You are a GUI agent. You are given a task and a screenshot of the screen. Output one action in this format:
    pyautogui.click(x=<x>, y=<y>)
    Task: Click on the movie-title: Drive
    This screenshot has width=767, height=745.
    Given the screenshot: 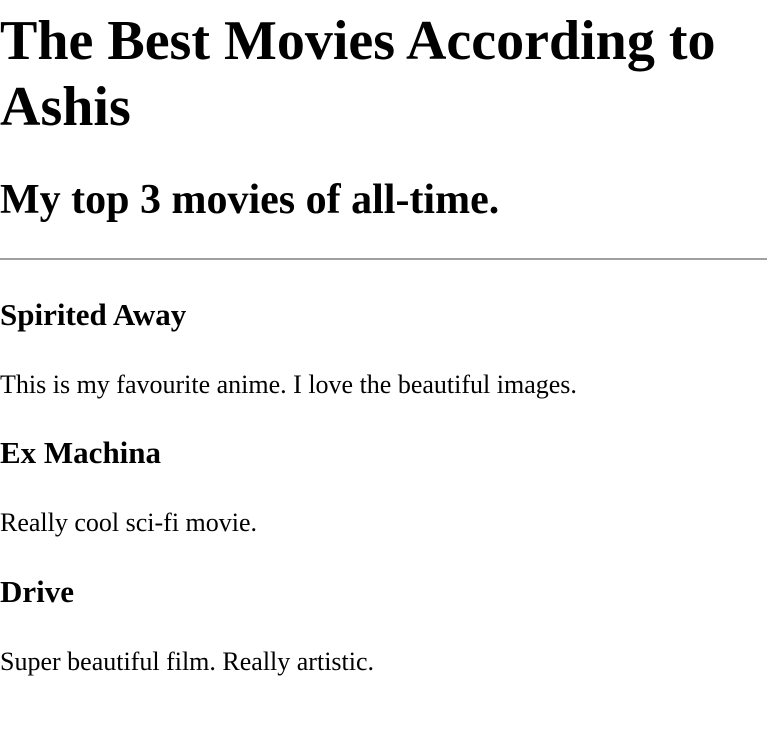 What is the action you would take?
    pyautogui.click(x=37, y=591)
    